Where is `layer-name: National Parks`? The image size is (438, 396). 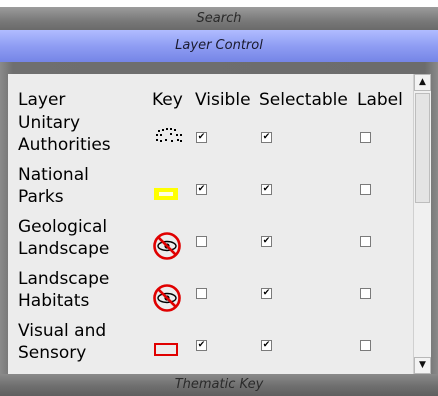
layer-name: National Parks is located at coordinates (53, 186).